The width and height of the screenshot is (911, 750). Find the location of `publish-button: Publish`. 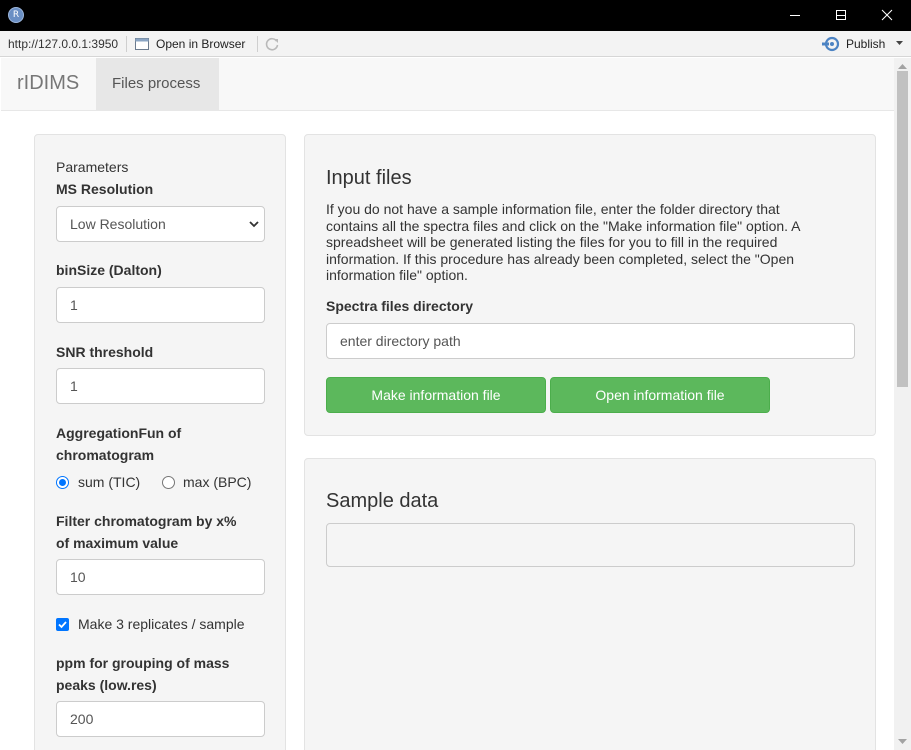

publish-button: Publish is located at coordinates (864, 44).